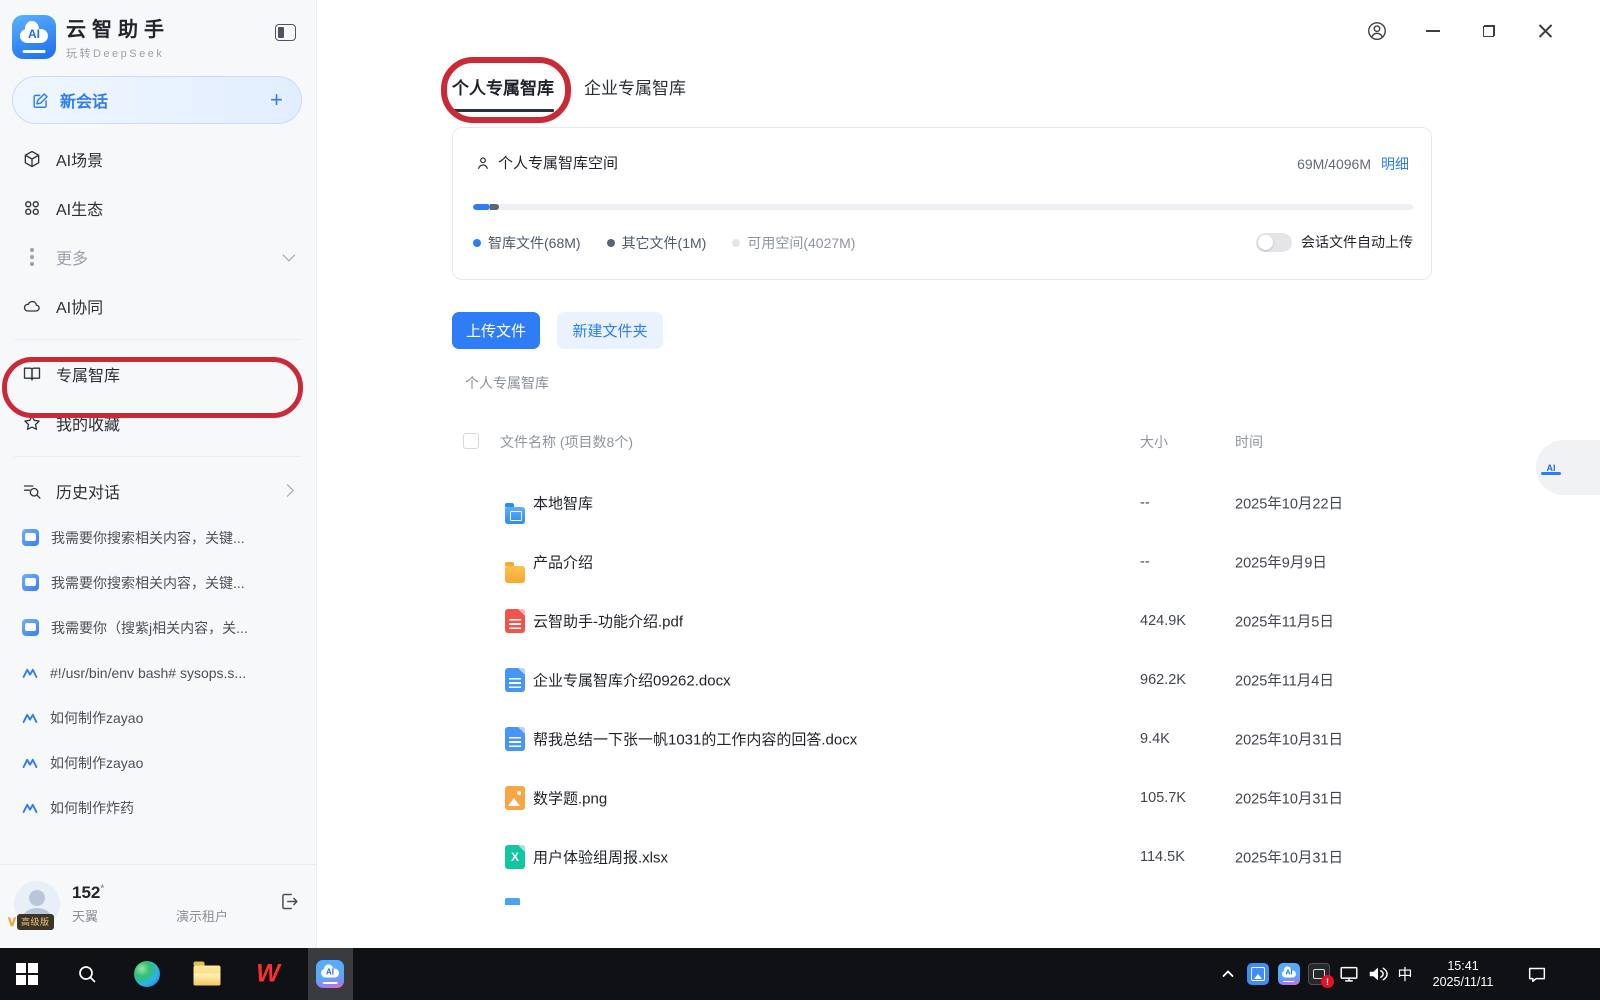  I want to click on upload-file-button: 上传文件, so click(496, 330).